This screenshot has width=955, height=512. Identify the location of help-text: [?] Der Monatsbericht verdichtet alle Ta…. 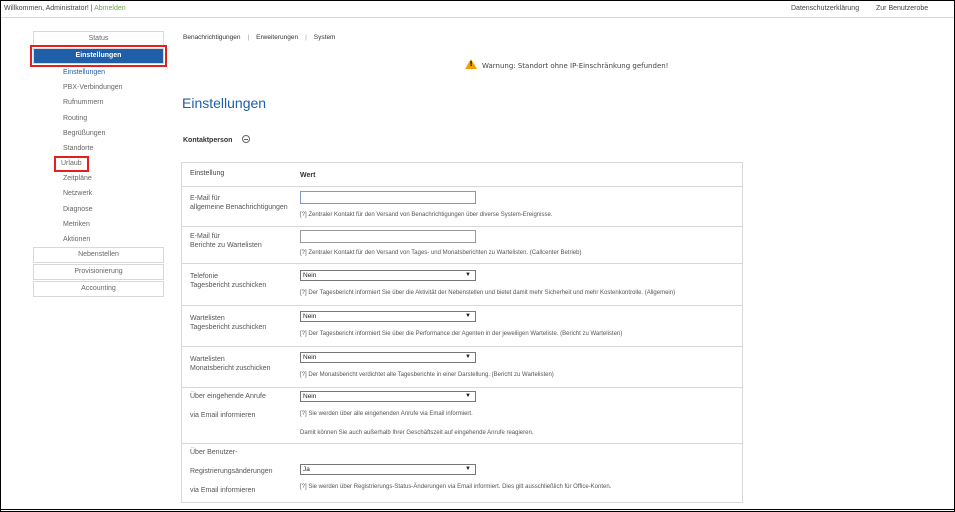
(427, 375).